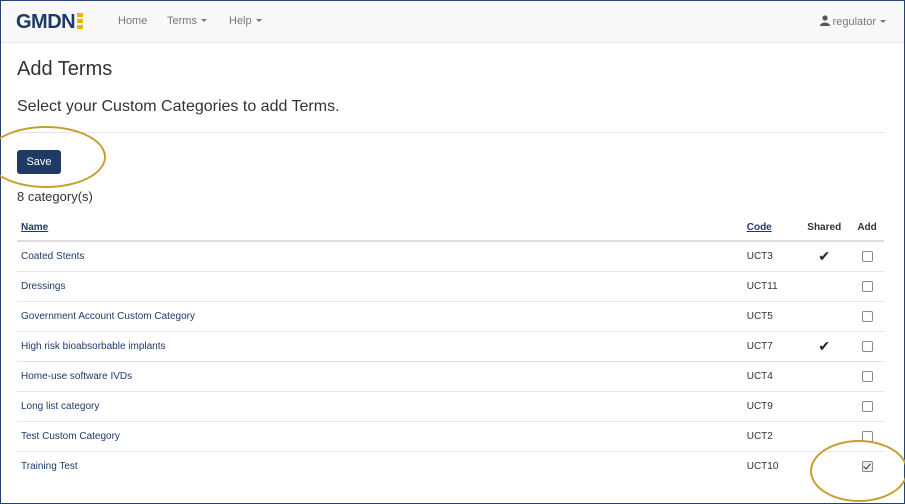  I want to click on category-name-link: Long list category, so click(380, 406).